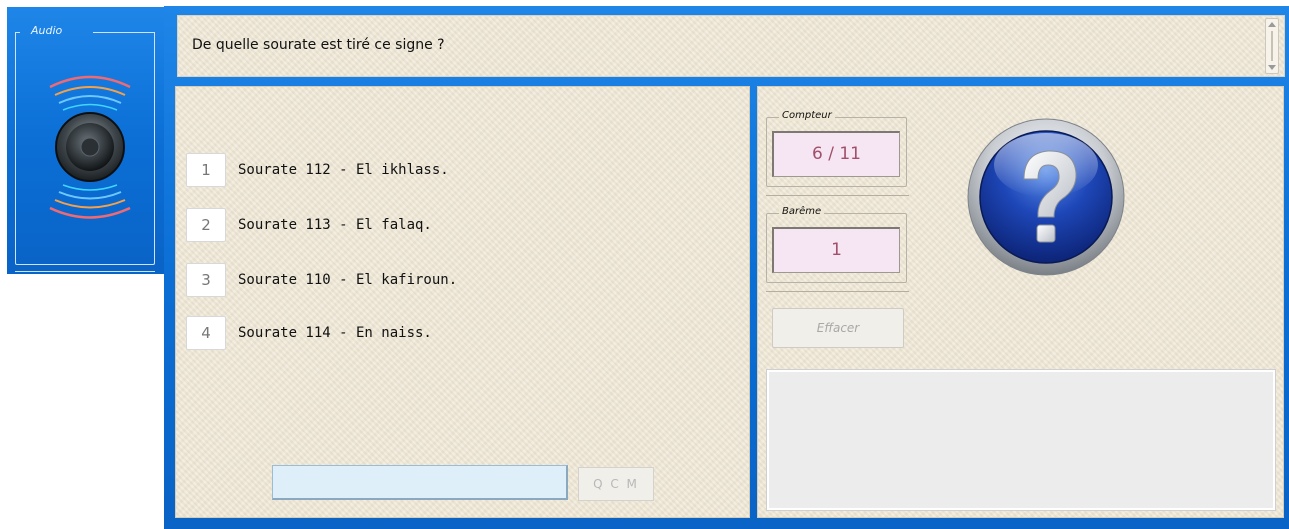  Describe the element at coordinates (206, 280) in the screenshot. I see `answer-number-box: 3` at that location.